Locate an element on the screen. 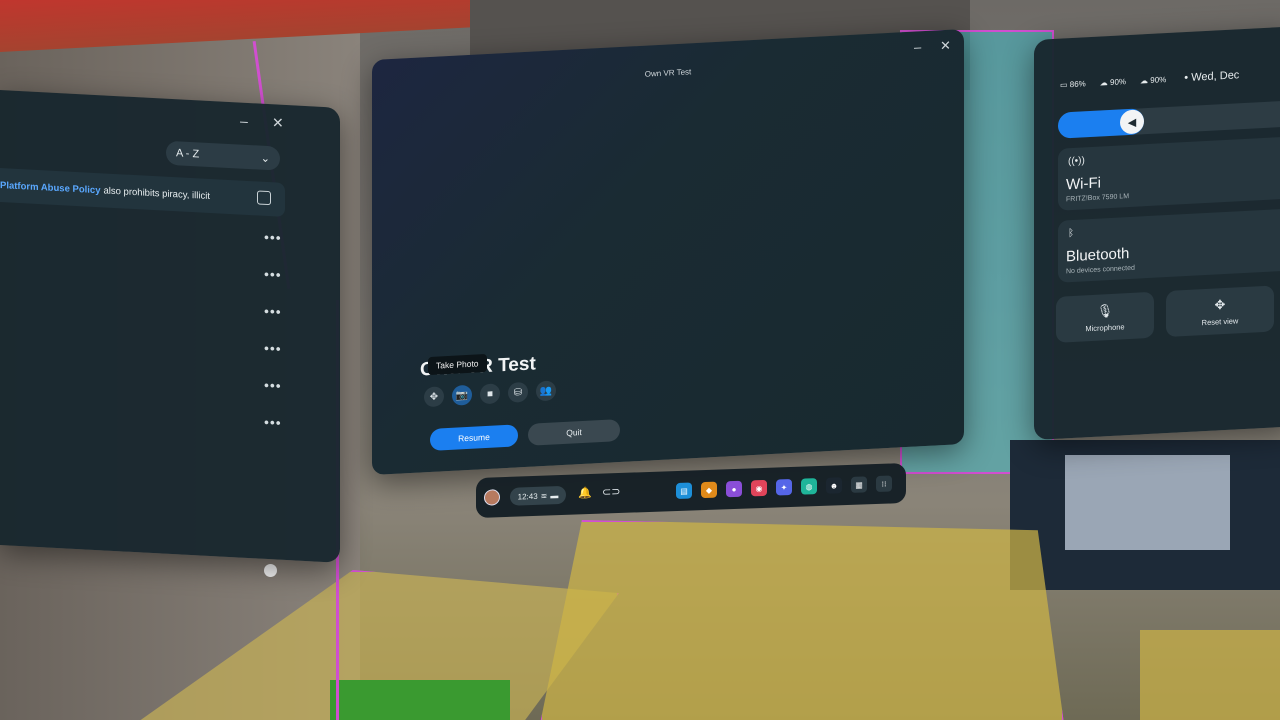 This screenshot has height=720, width=1280. battery-icon: ▬ is located at coordinates (554, 495).